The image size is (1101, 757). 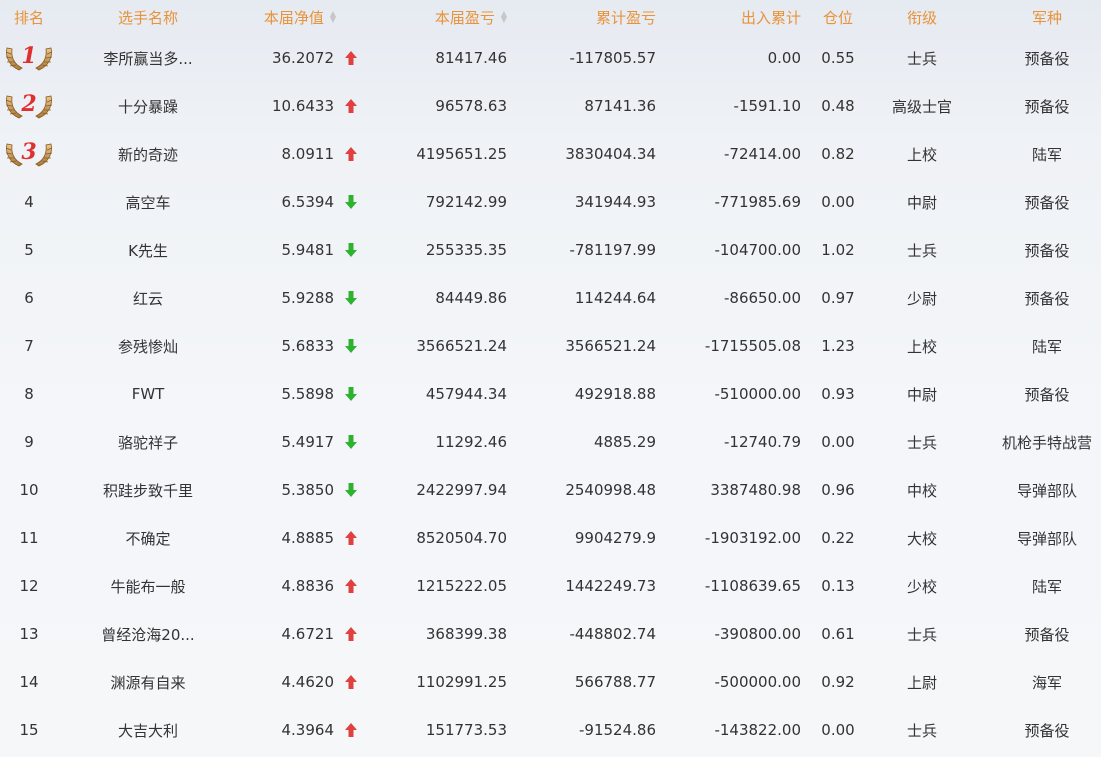 I want to click on player-name: 渊源有自来, so click(x=148, y=682).